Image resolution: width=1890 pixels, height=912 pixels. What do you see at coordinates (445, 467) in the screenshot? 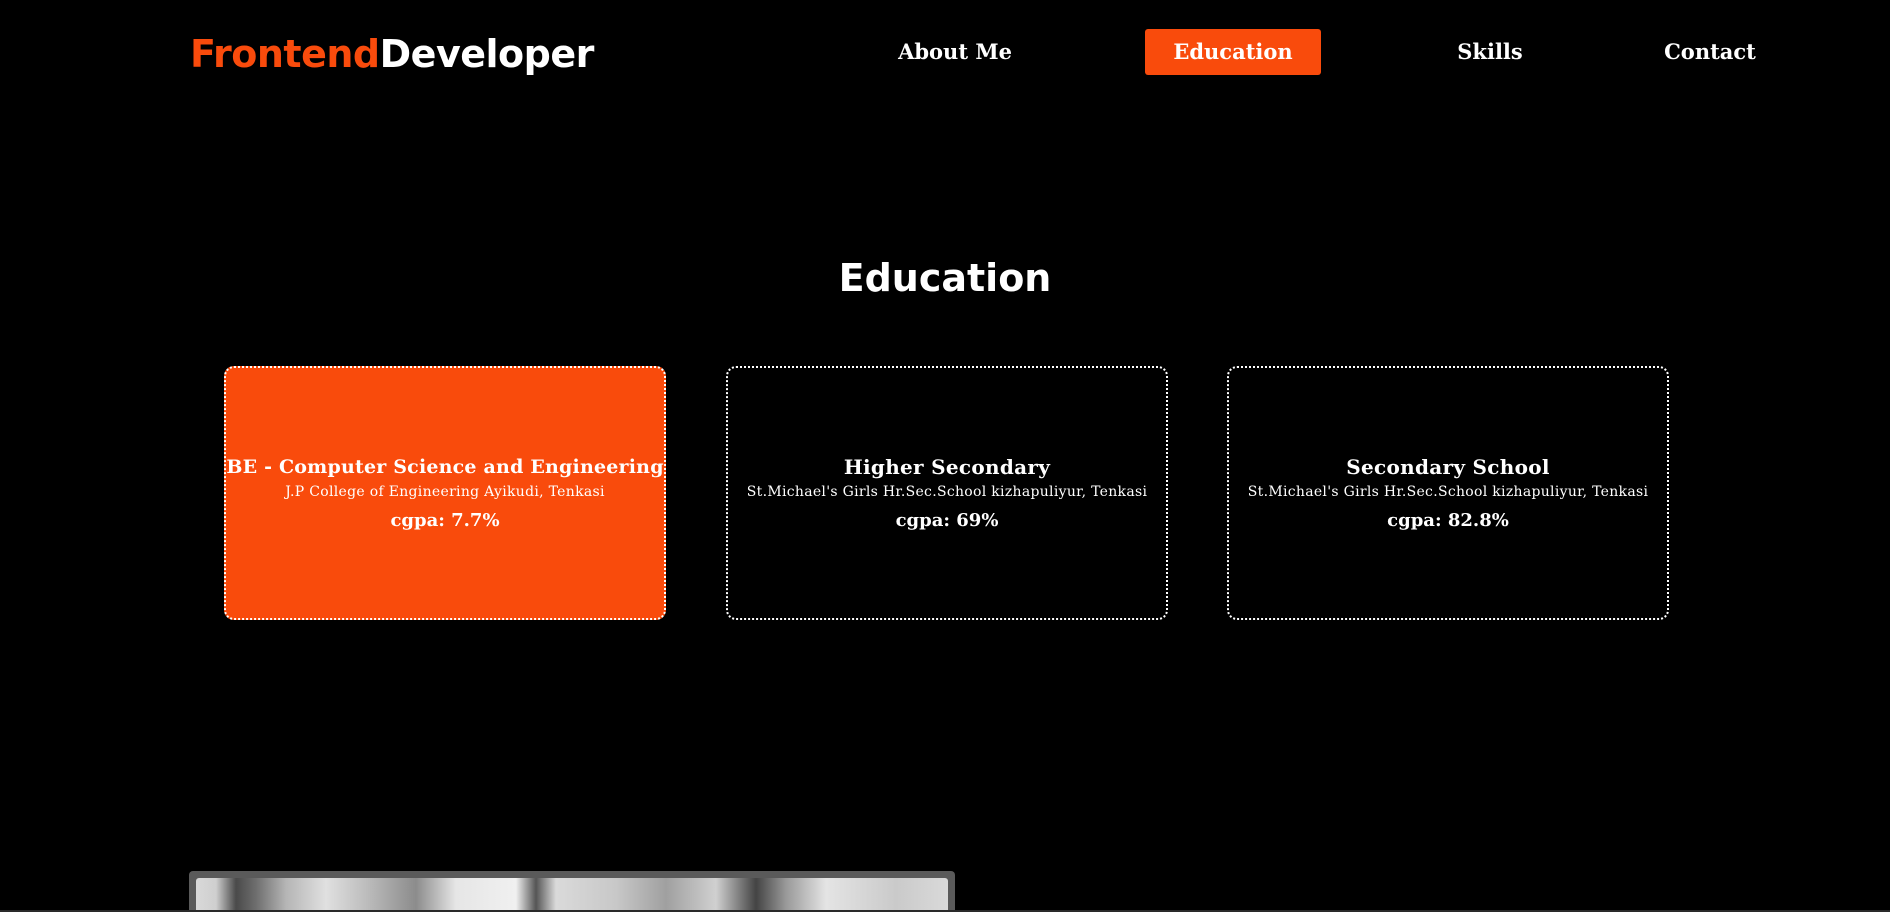
I see `card-degree: BE - Computer Science and Engineering` at bounding box center [445, 467].